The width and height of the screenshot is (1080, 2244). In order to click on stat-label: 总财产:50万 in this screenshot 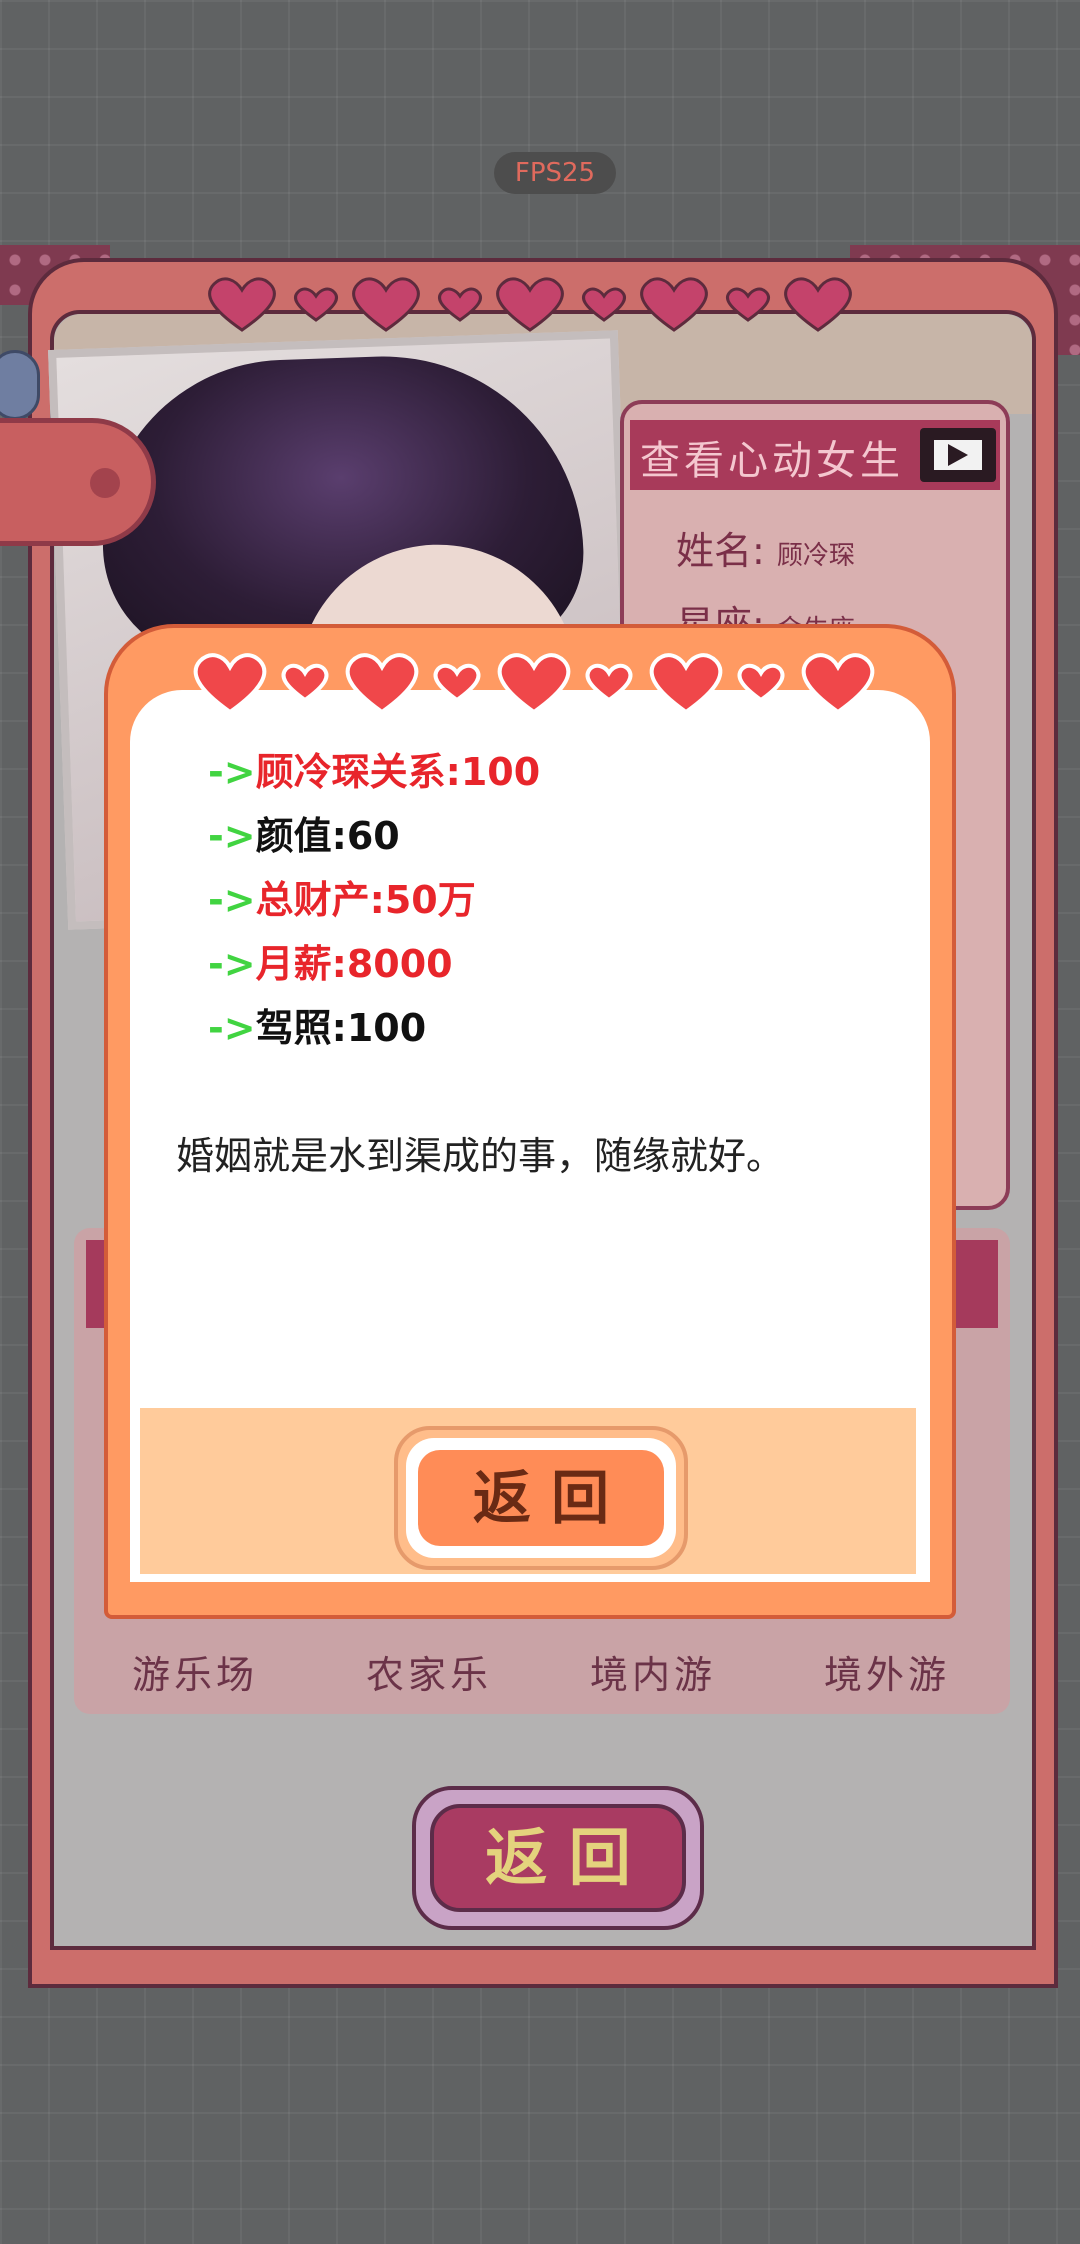, I will do `click(365, 900)`.